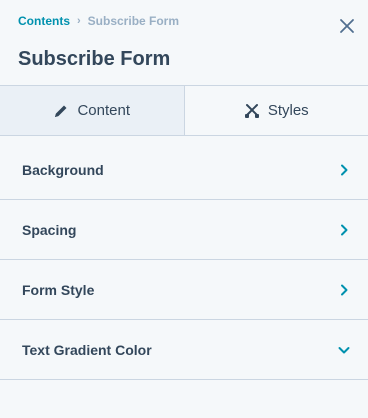  I want to click on tab-styles: Styles, so click(276, 110).